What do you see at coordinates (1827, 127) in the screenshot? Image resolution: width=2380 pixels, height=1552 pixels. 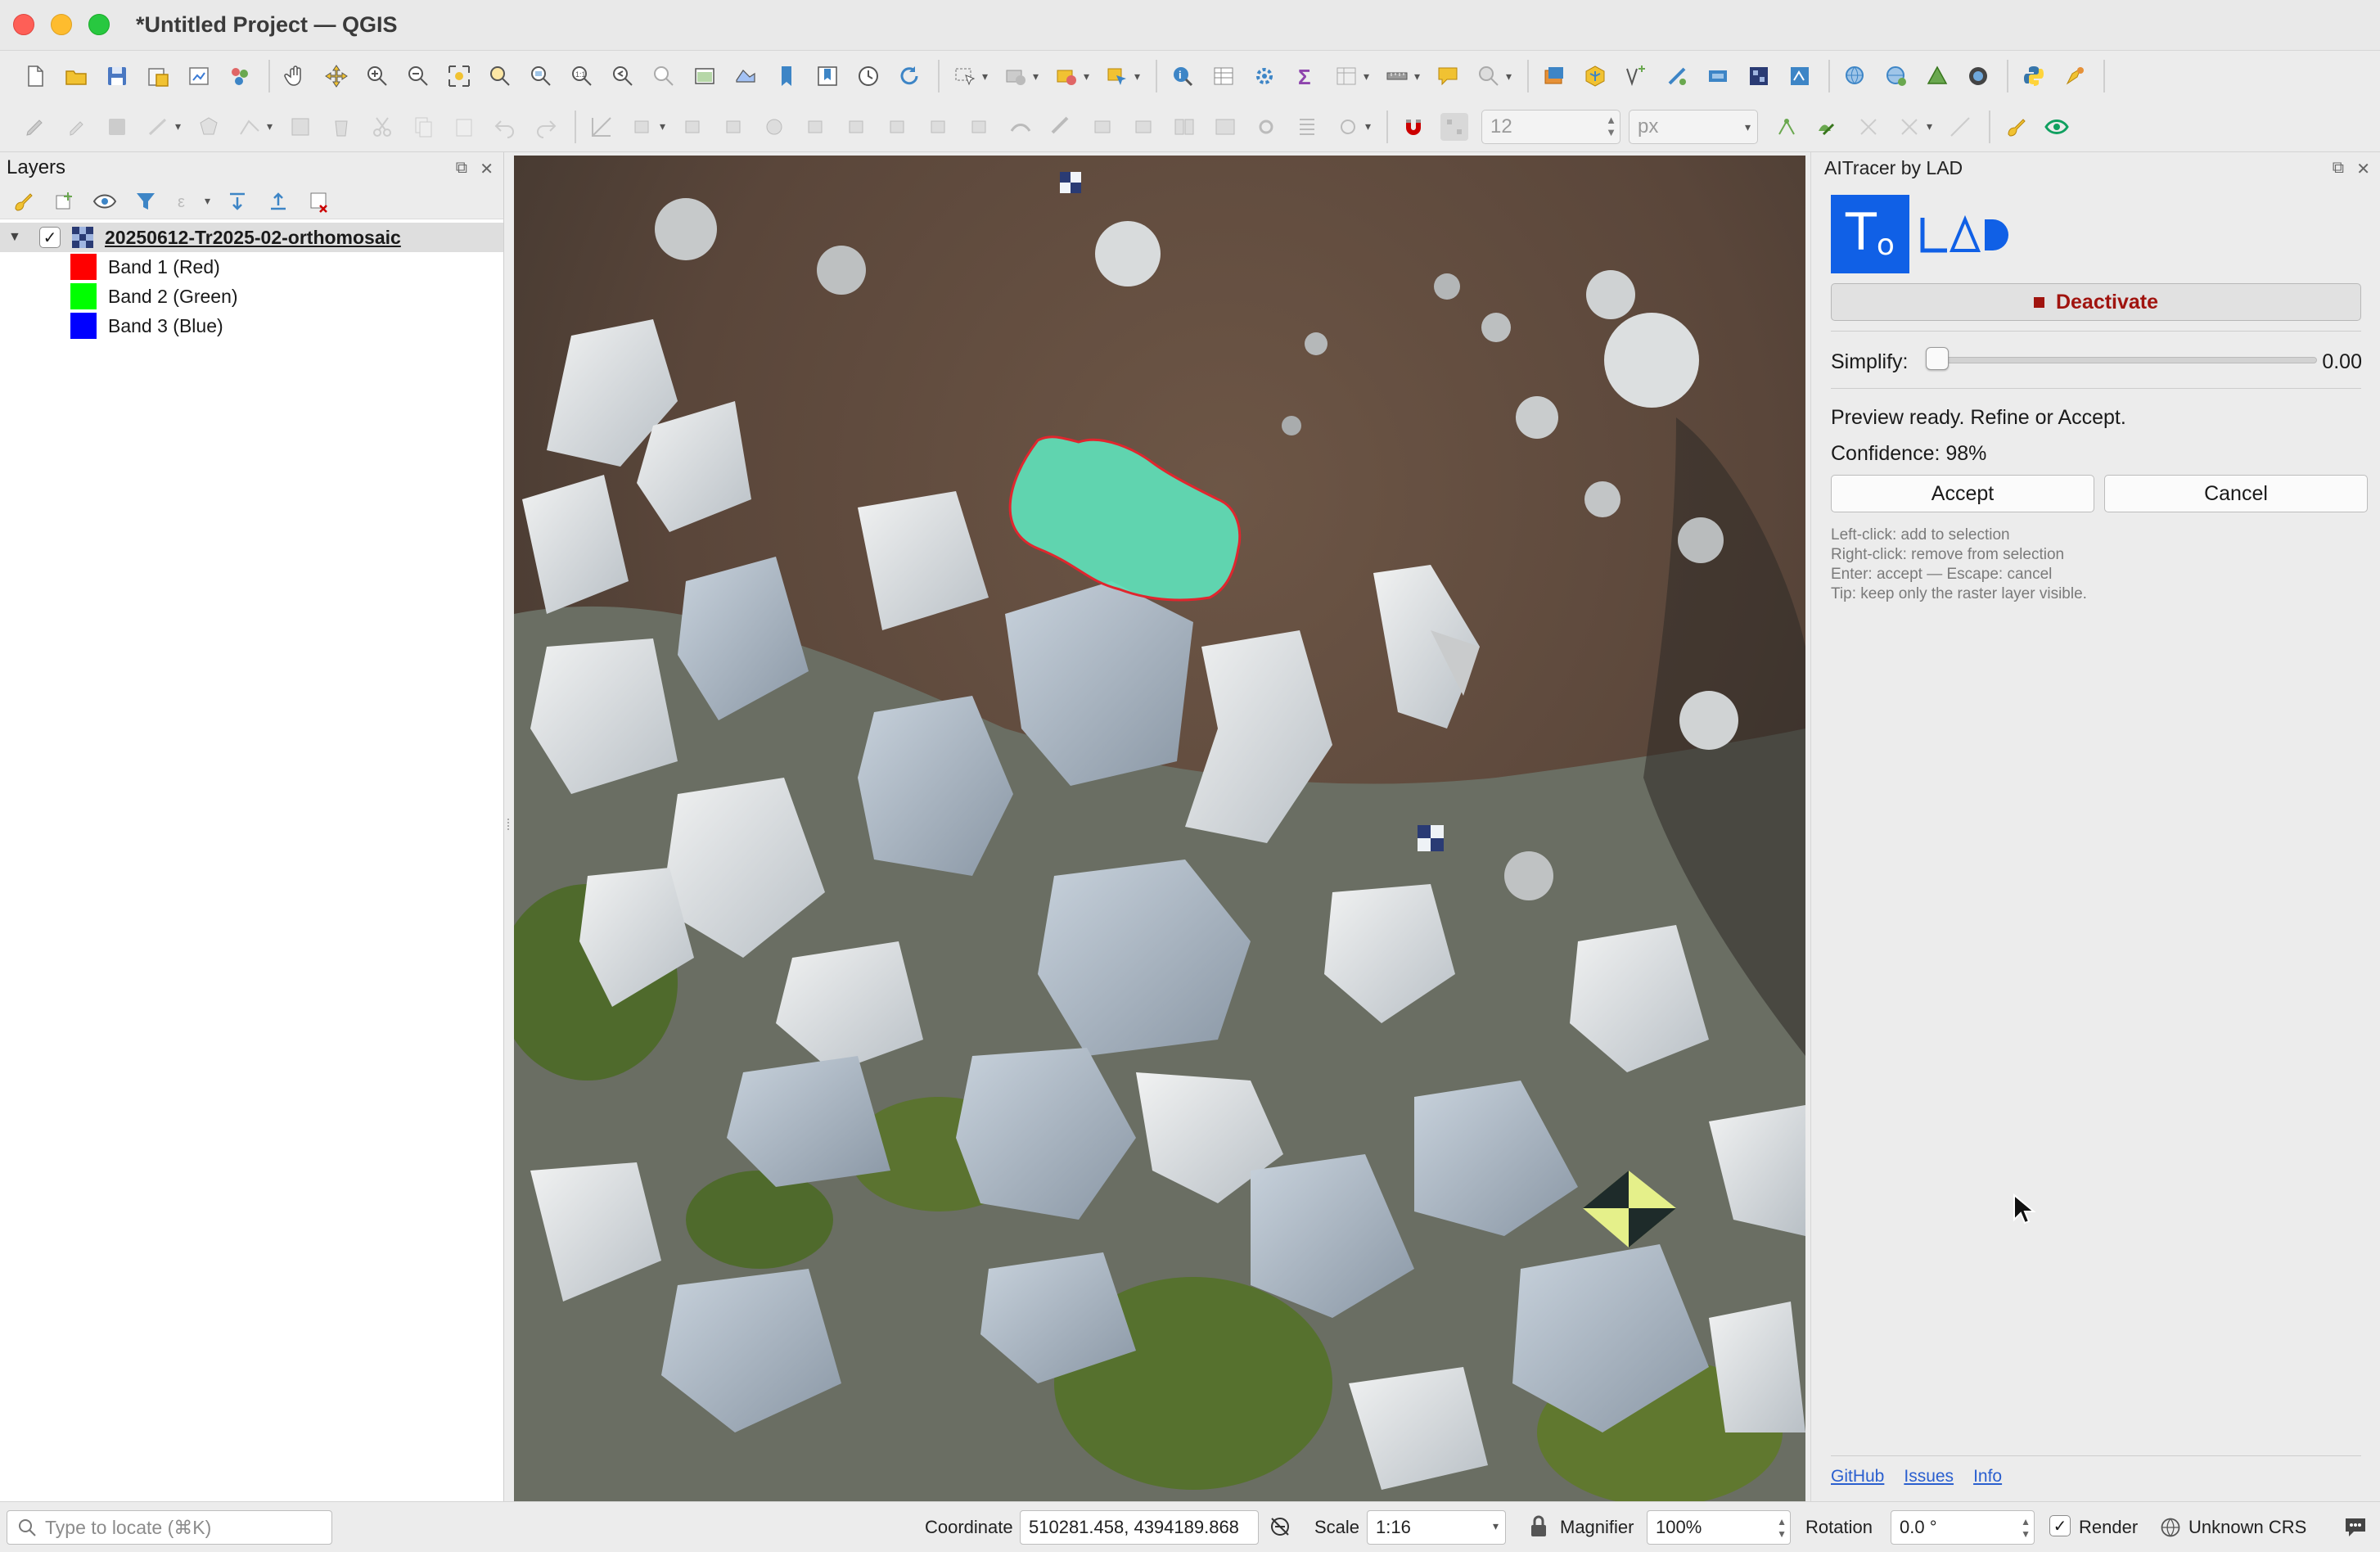 I see `snap-intersection-icon` at bounding box center [1827, 127].